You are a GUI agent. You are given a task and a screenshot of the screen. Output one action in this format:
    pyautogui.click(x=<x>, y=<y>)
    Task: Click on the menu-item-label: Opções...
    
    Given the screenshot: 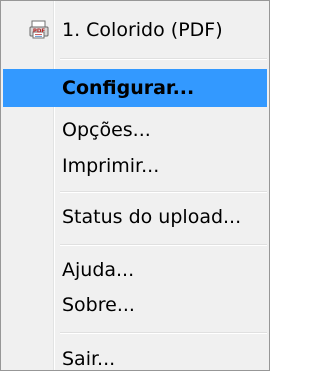 What is the action you would take?
    pyautogui.click(x=106, y=130)
    